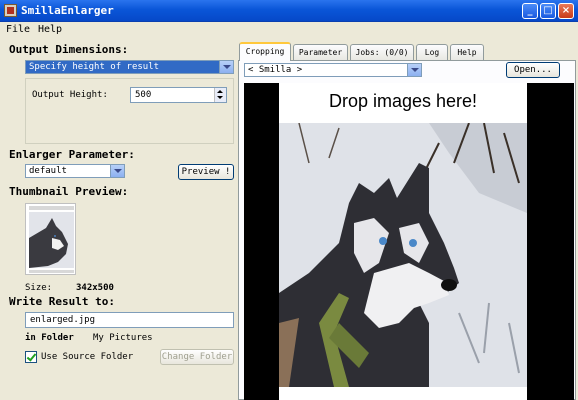  I want to click on maximize-button: □, so click(548, 11).